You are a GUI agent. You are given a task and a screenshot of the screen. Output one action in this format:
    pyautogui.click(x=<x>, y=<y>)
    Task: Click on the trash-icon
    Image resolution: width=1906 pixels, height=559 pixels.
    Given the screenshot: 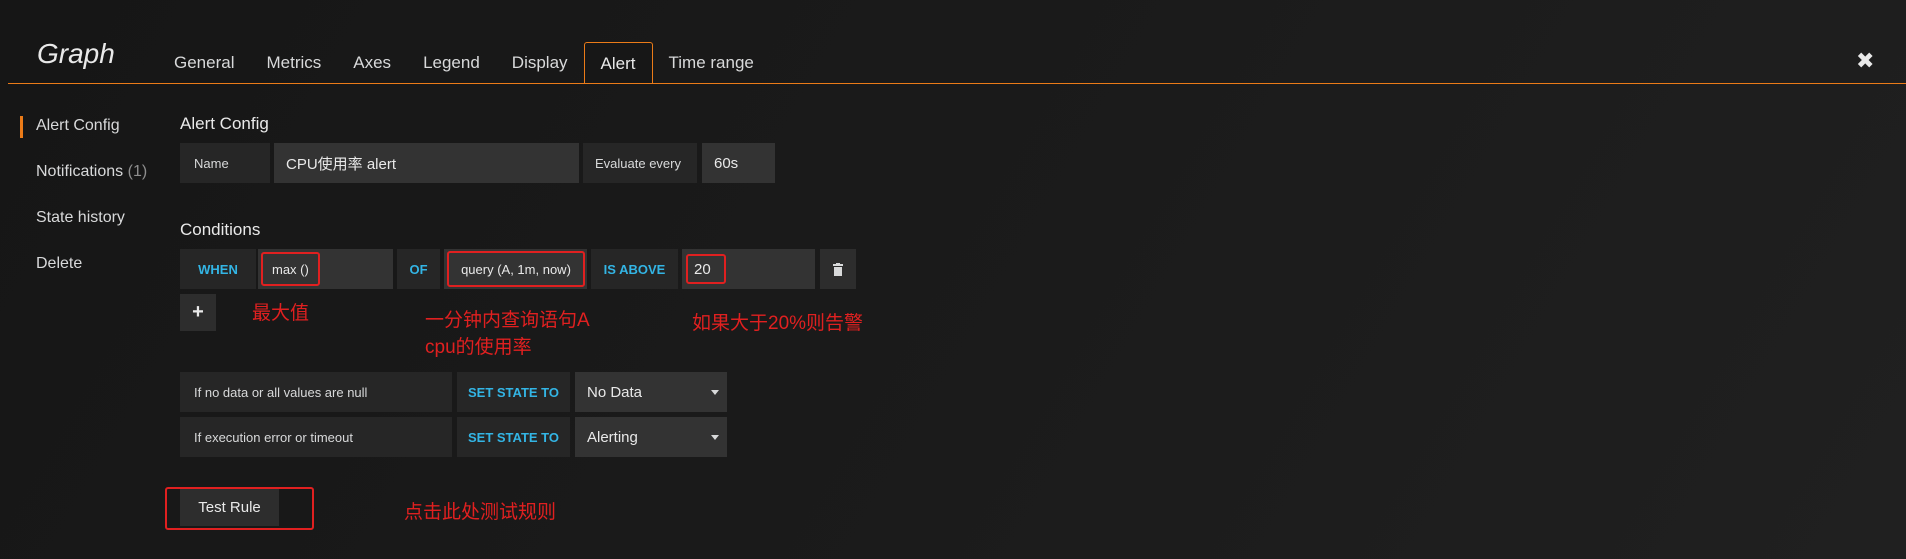 What is the action you would take?
    pyautogui.click(x=838, y=269)
    